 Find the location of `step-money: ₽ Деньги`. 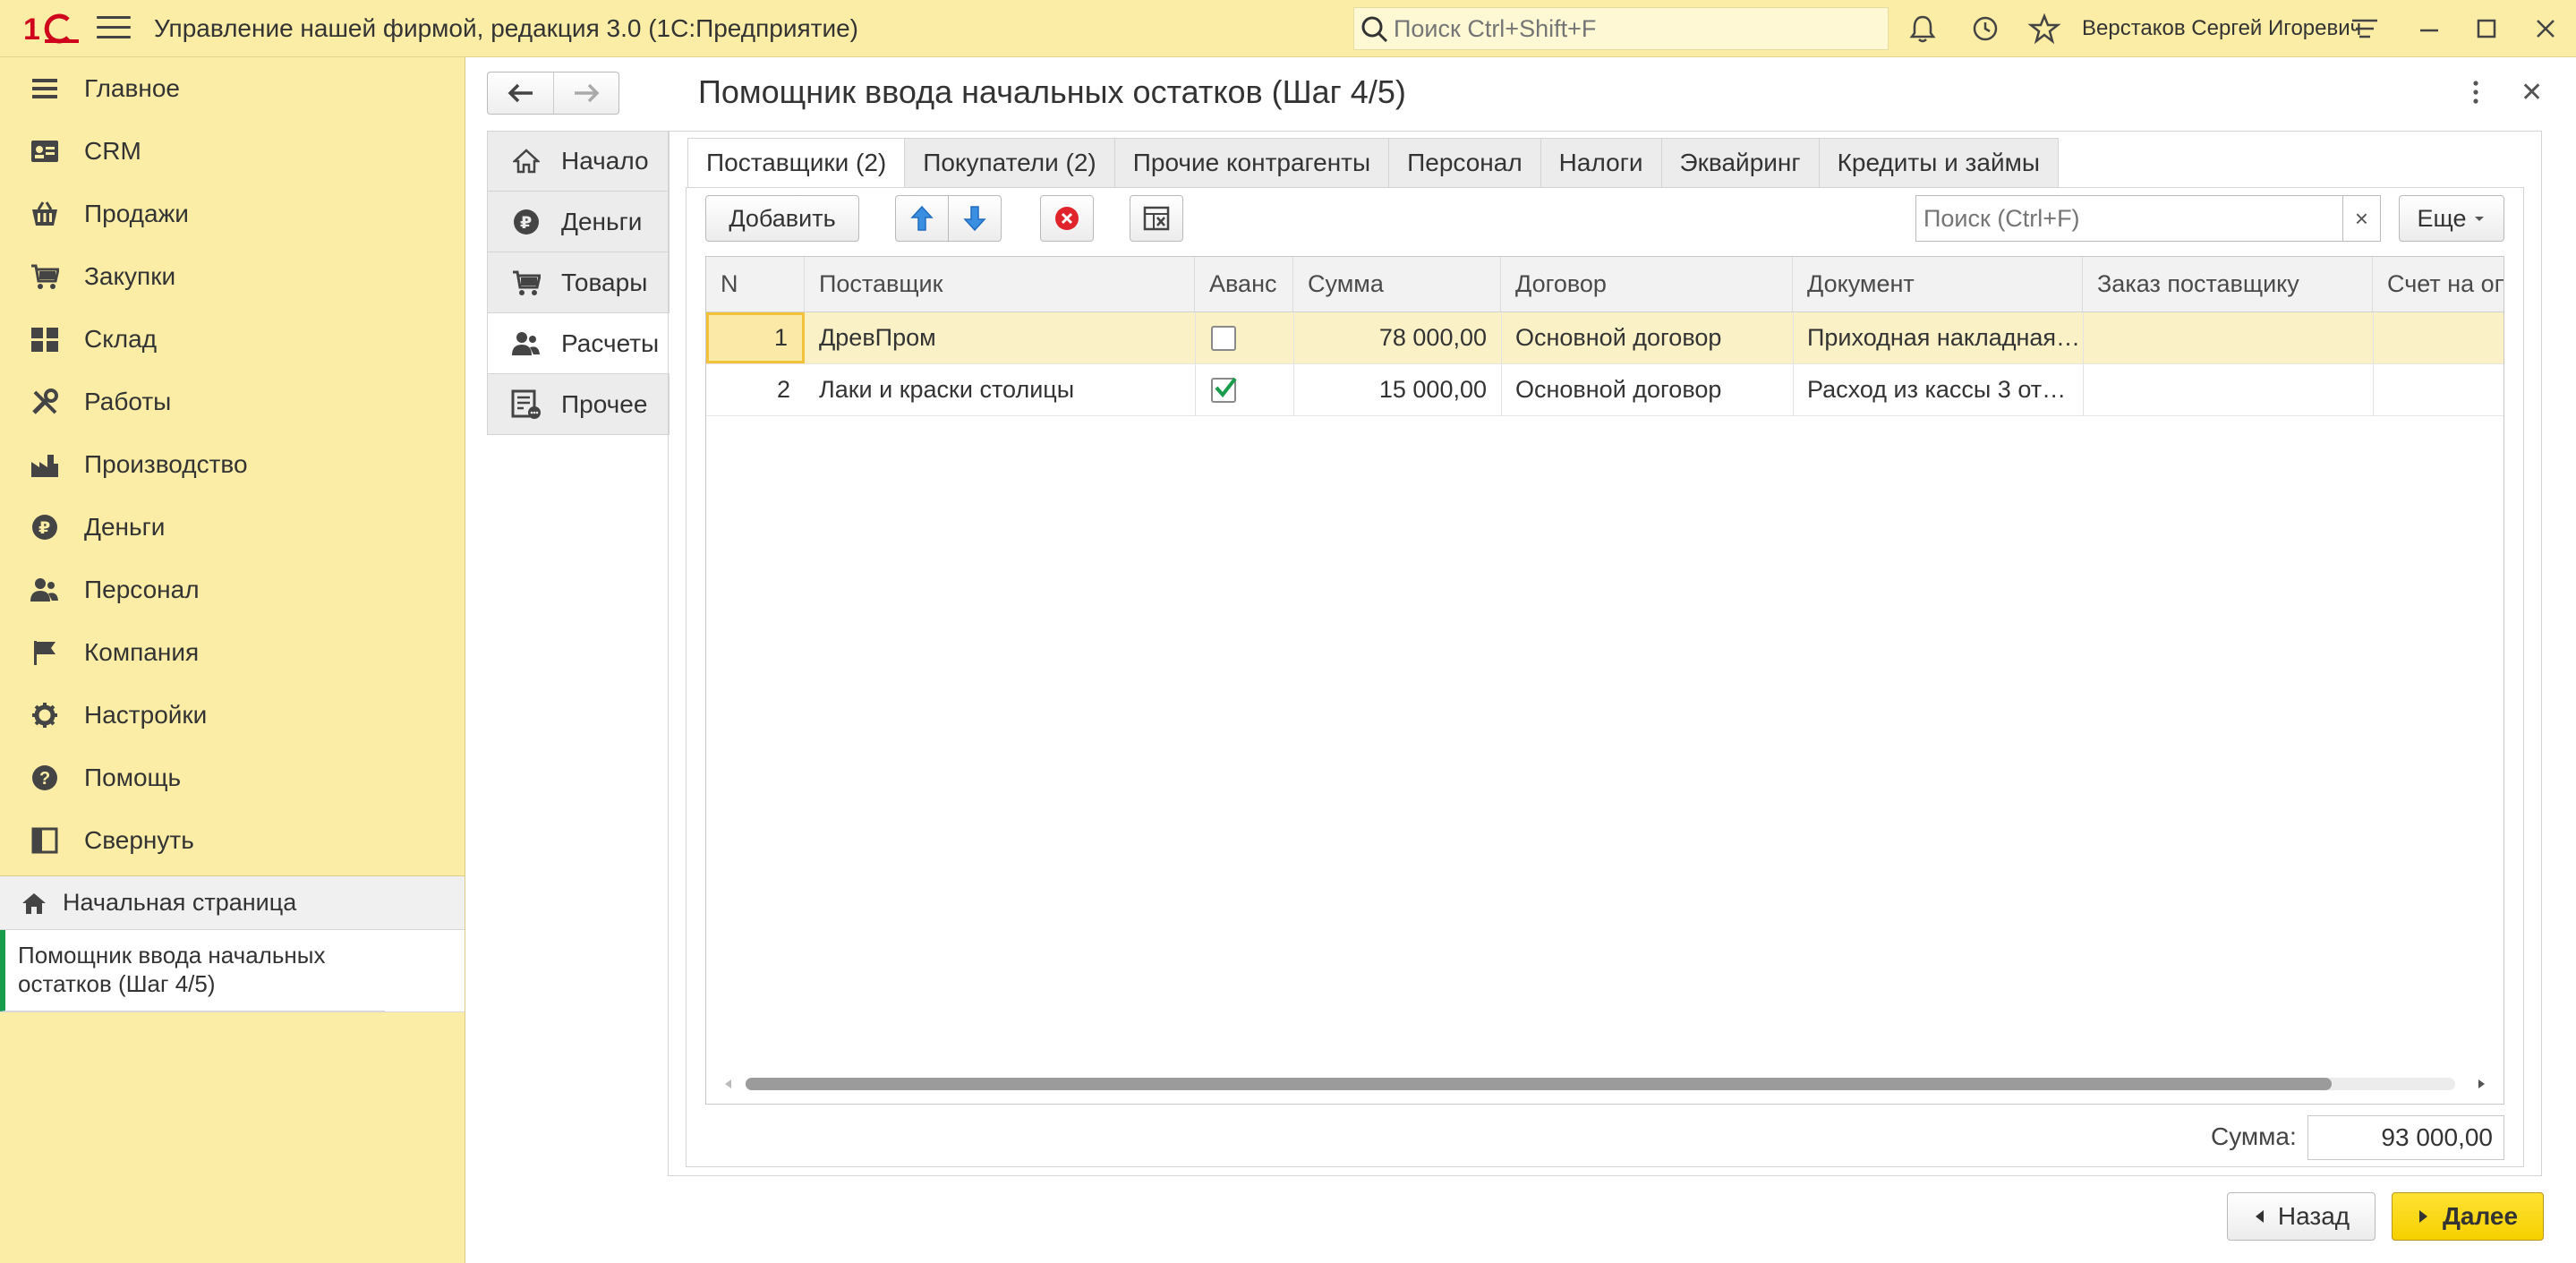

step-money: ₽ Деньги is located at coordinates (578, 222).